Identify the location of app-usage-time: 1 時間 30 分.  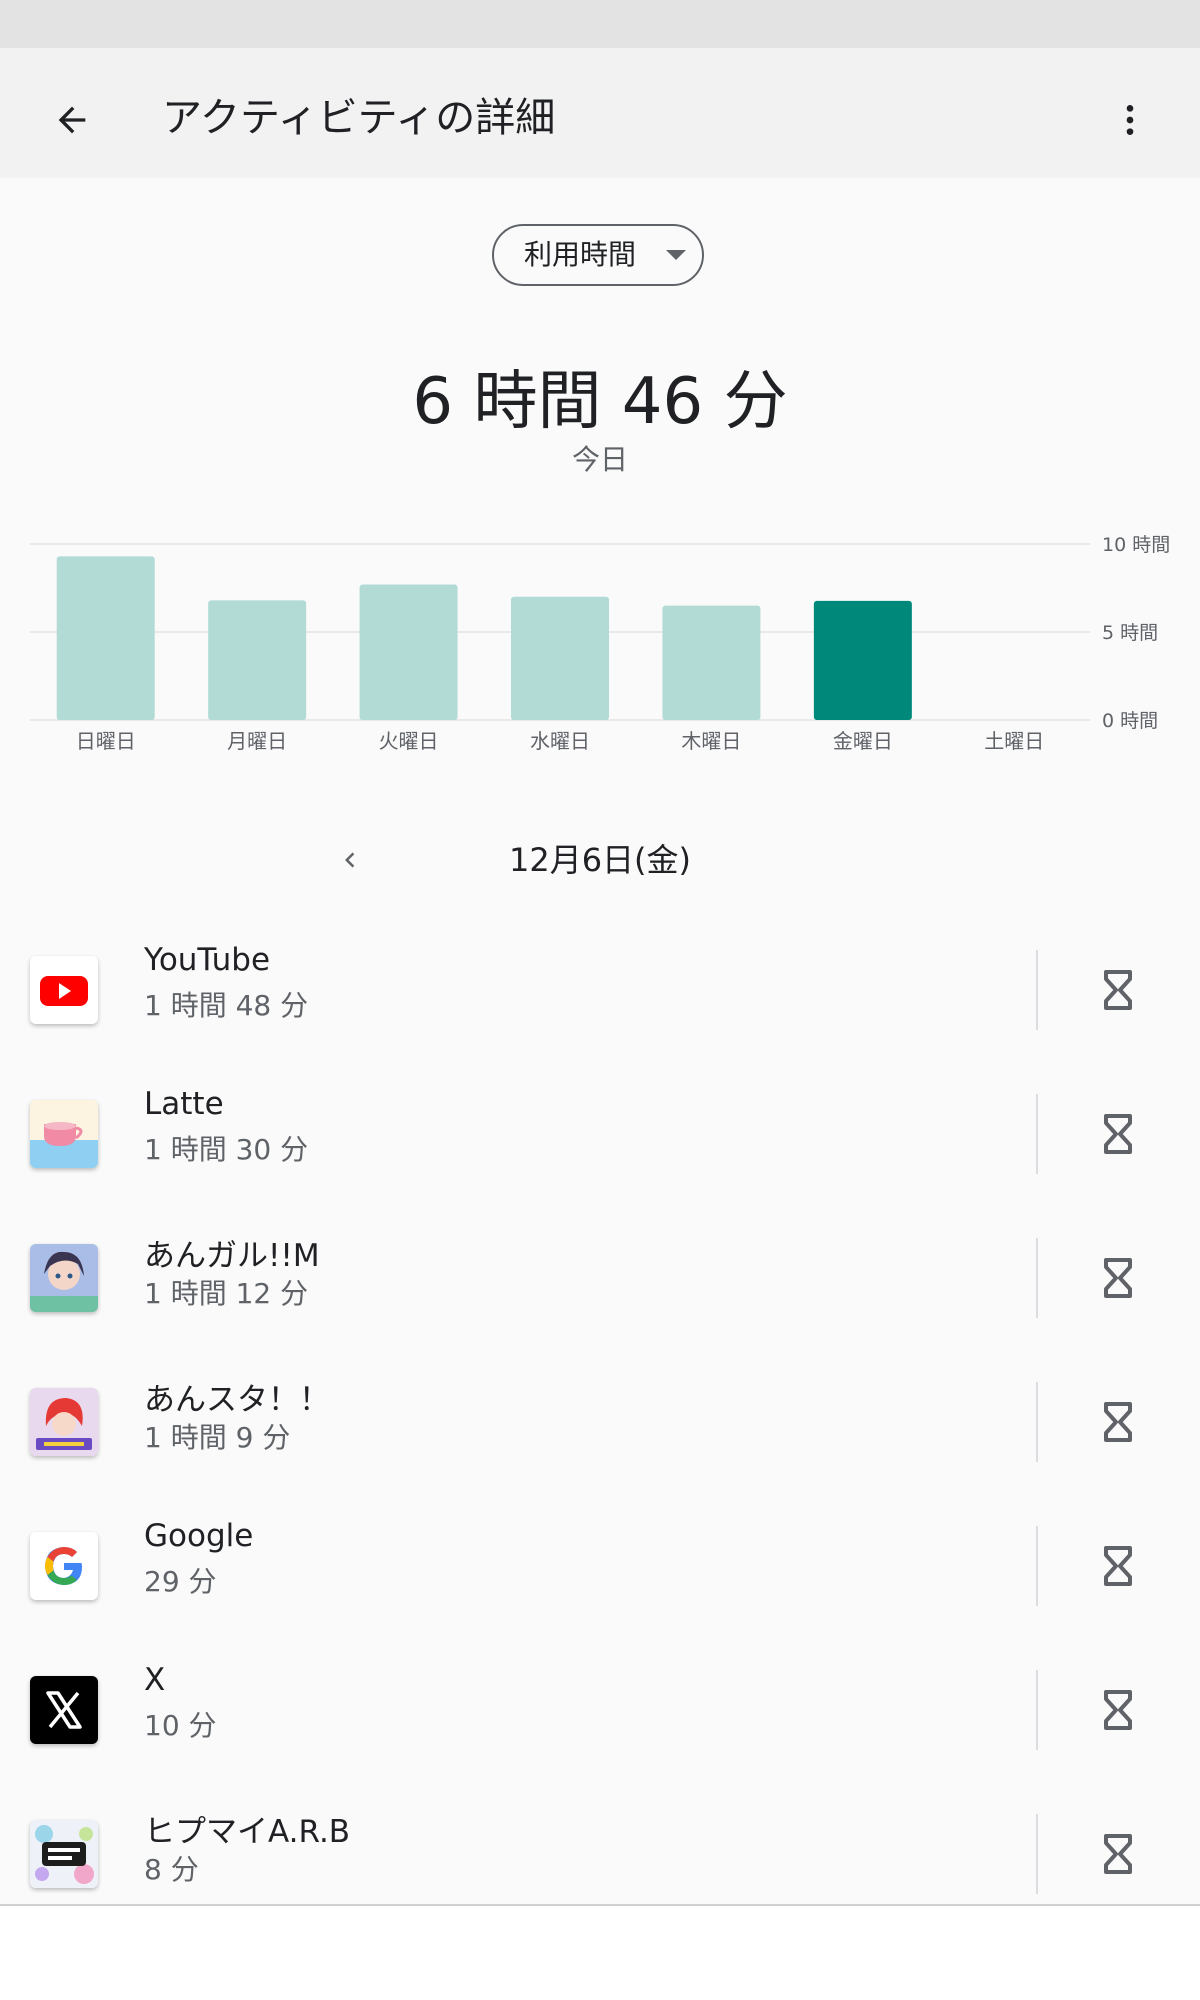
(226, 1149).